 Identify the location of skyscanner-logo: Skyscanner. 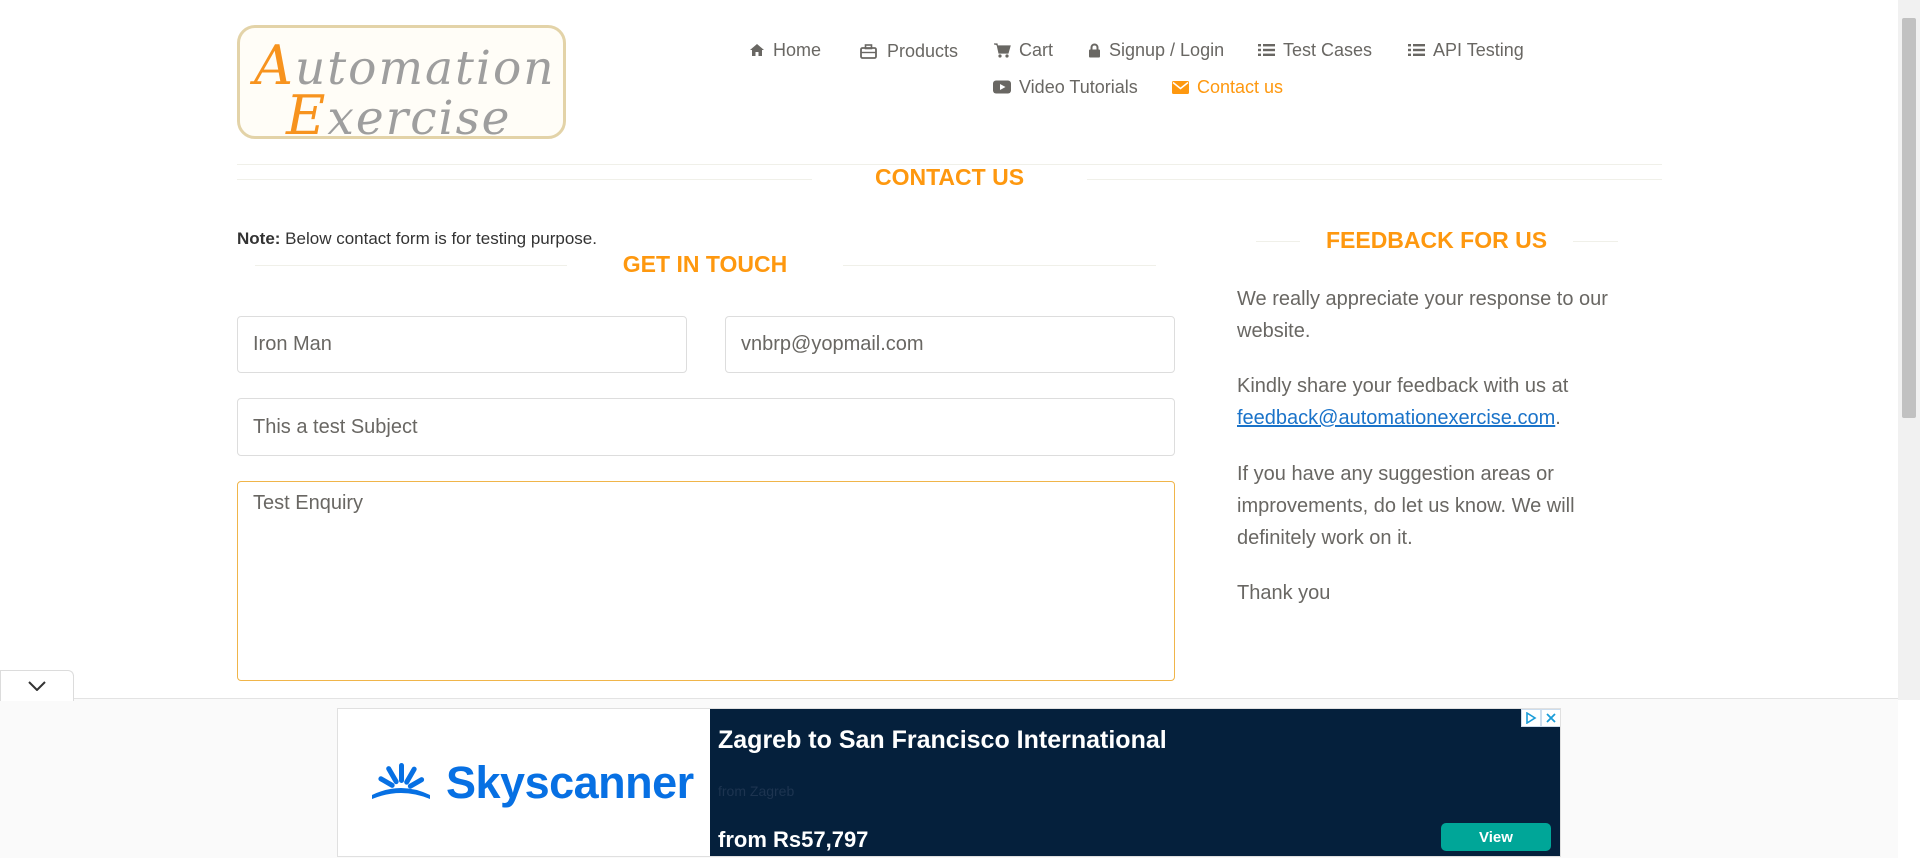
(531, 783).